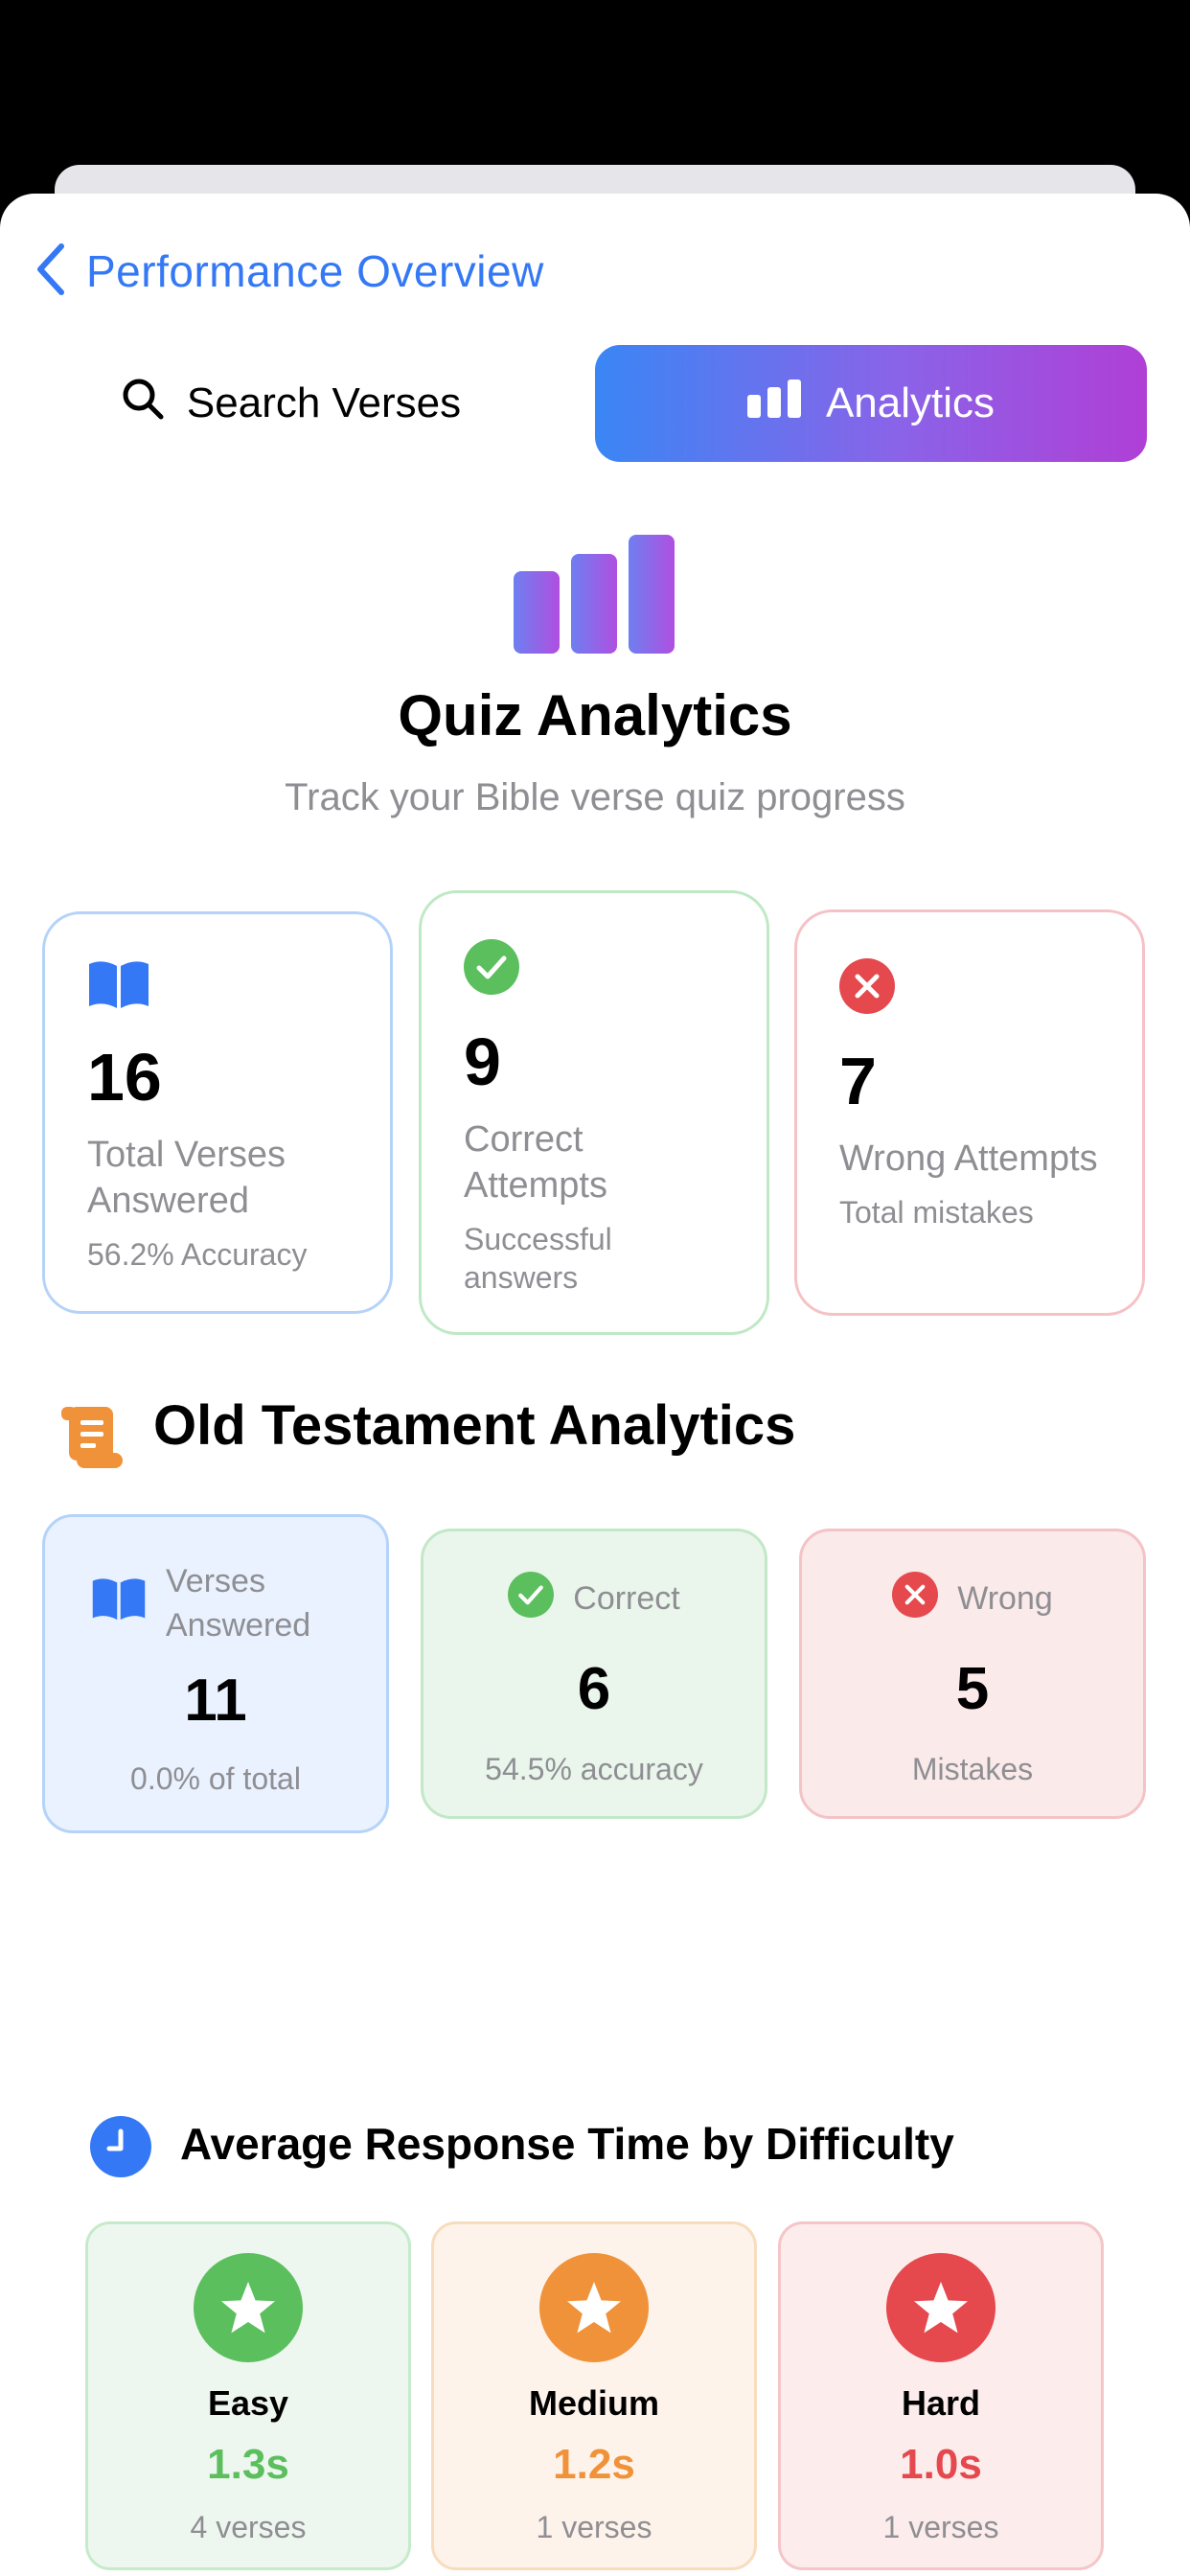  I want to click on correct-attempts-card: 9 Correct Attempts Successful answers, so click(594, 1112).